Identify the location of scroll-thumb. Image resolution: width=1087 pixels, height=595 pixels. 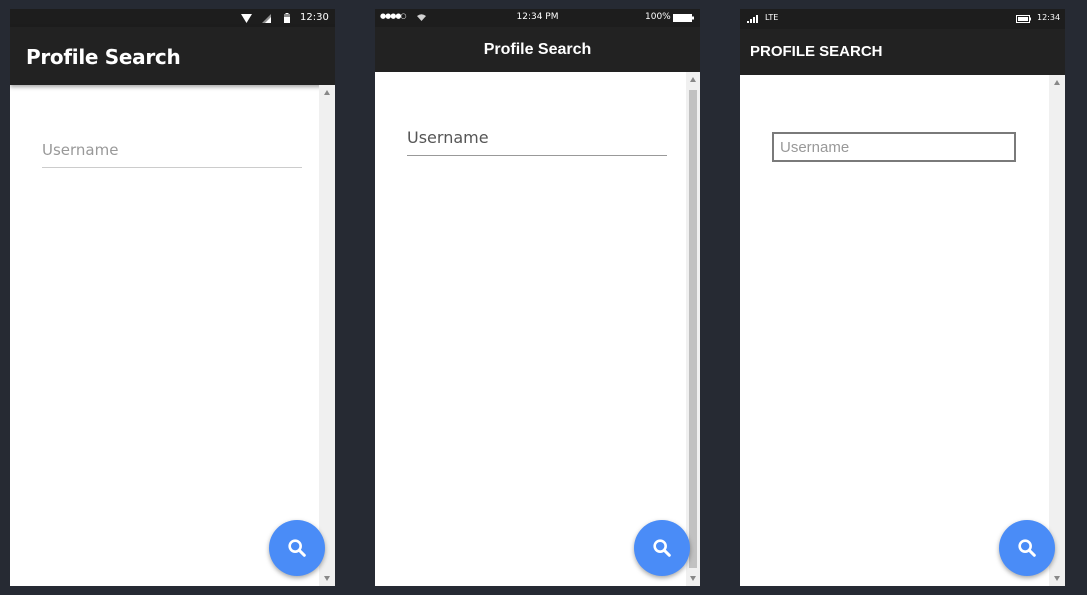
(693, 329).